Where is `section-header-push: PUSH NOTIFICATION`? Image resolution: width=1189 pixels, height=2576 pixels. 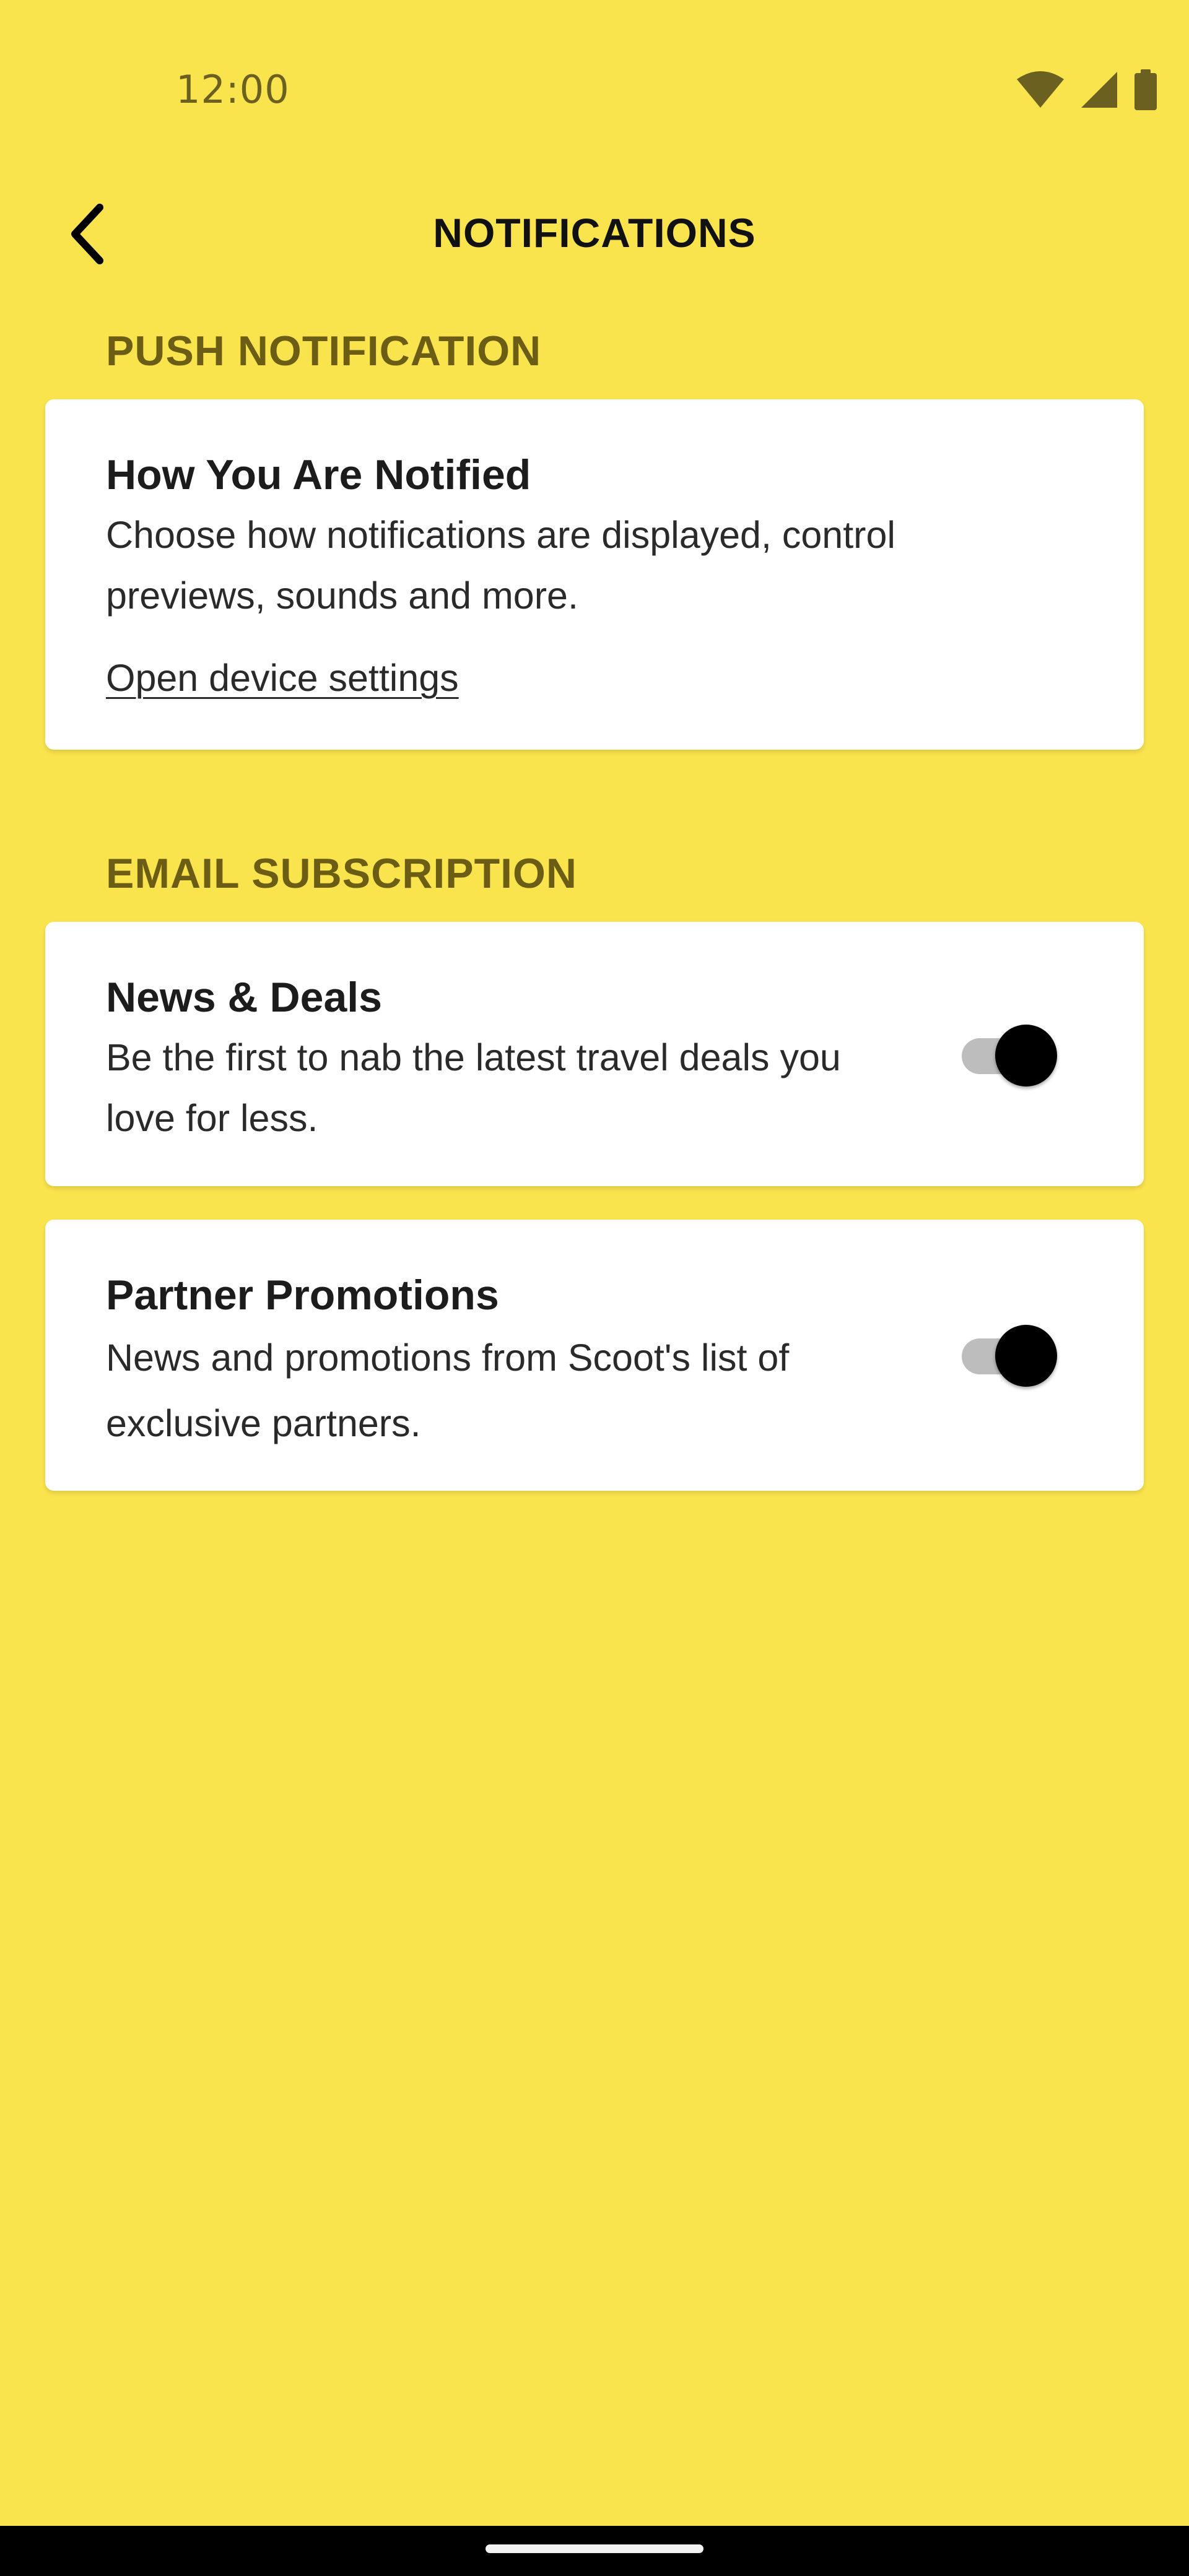 section-header-push: PUSH NOTIFICATION is located at coordinates (324, 351).